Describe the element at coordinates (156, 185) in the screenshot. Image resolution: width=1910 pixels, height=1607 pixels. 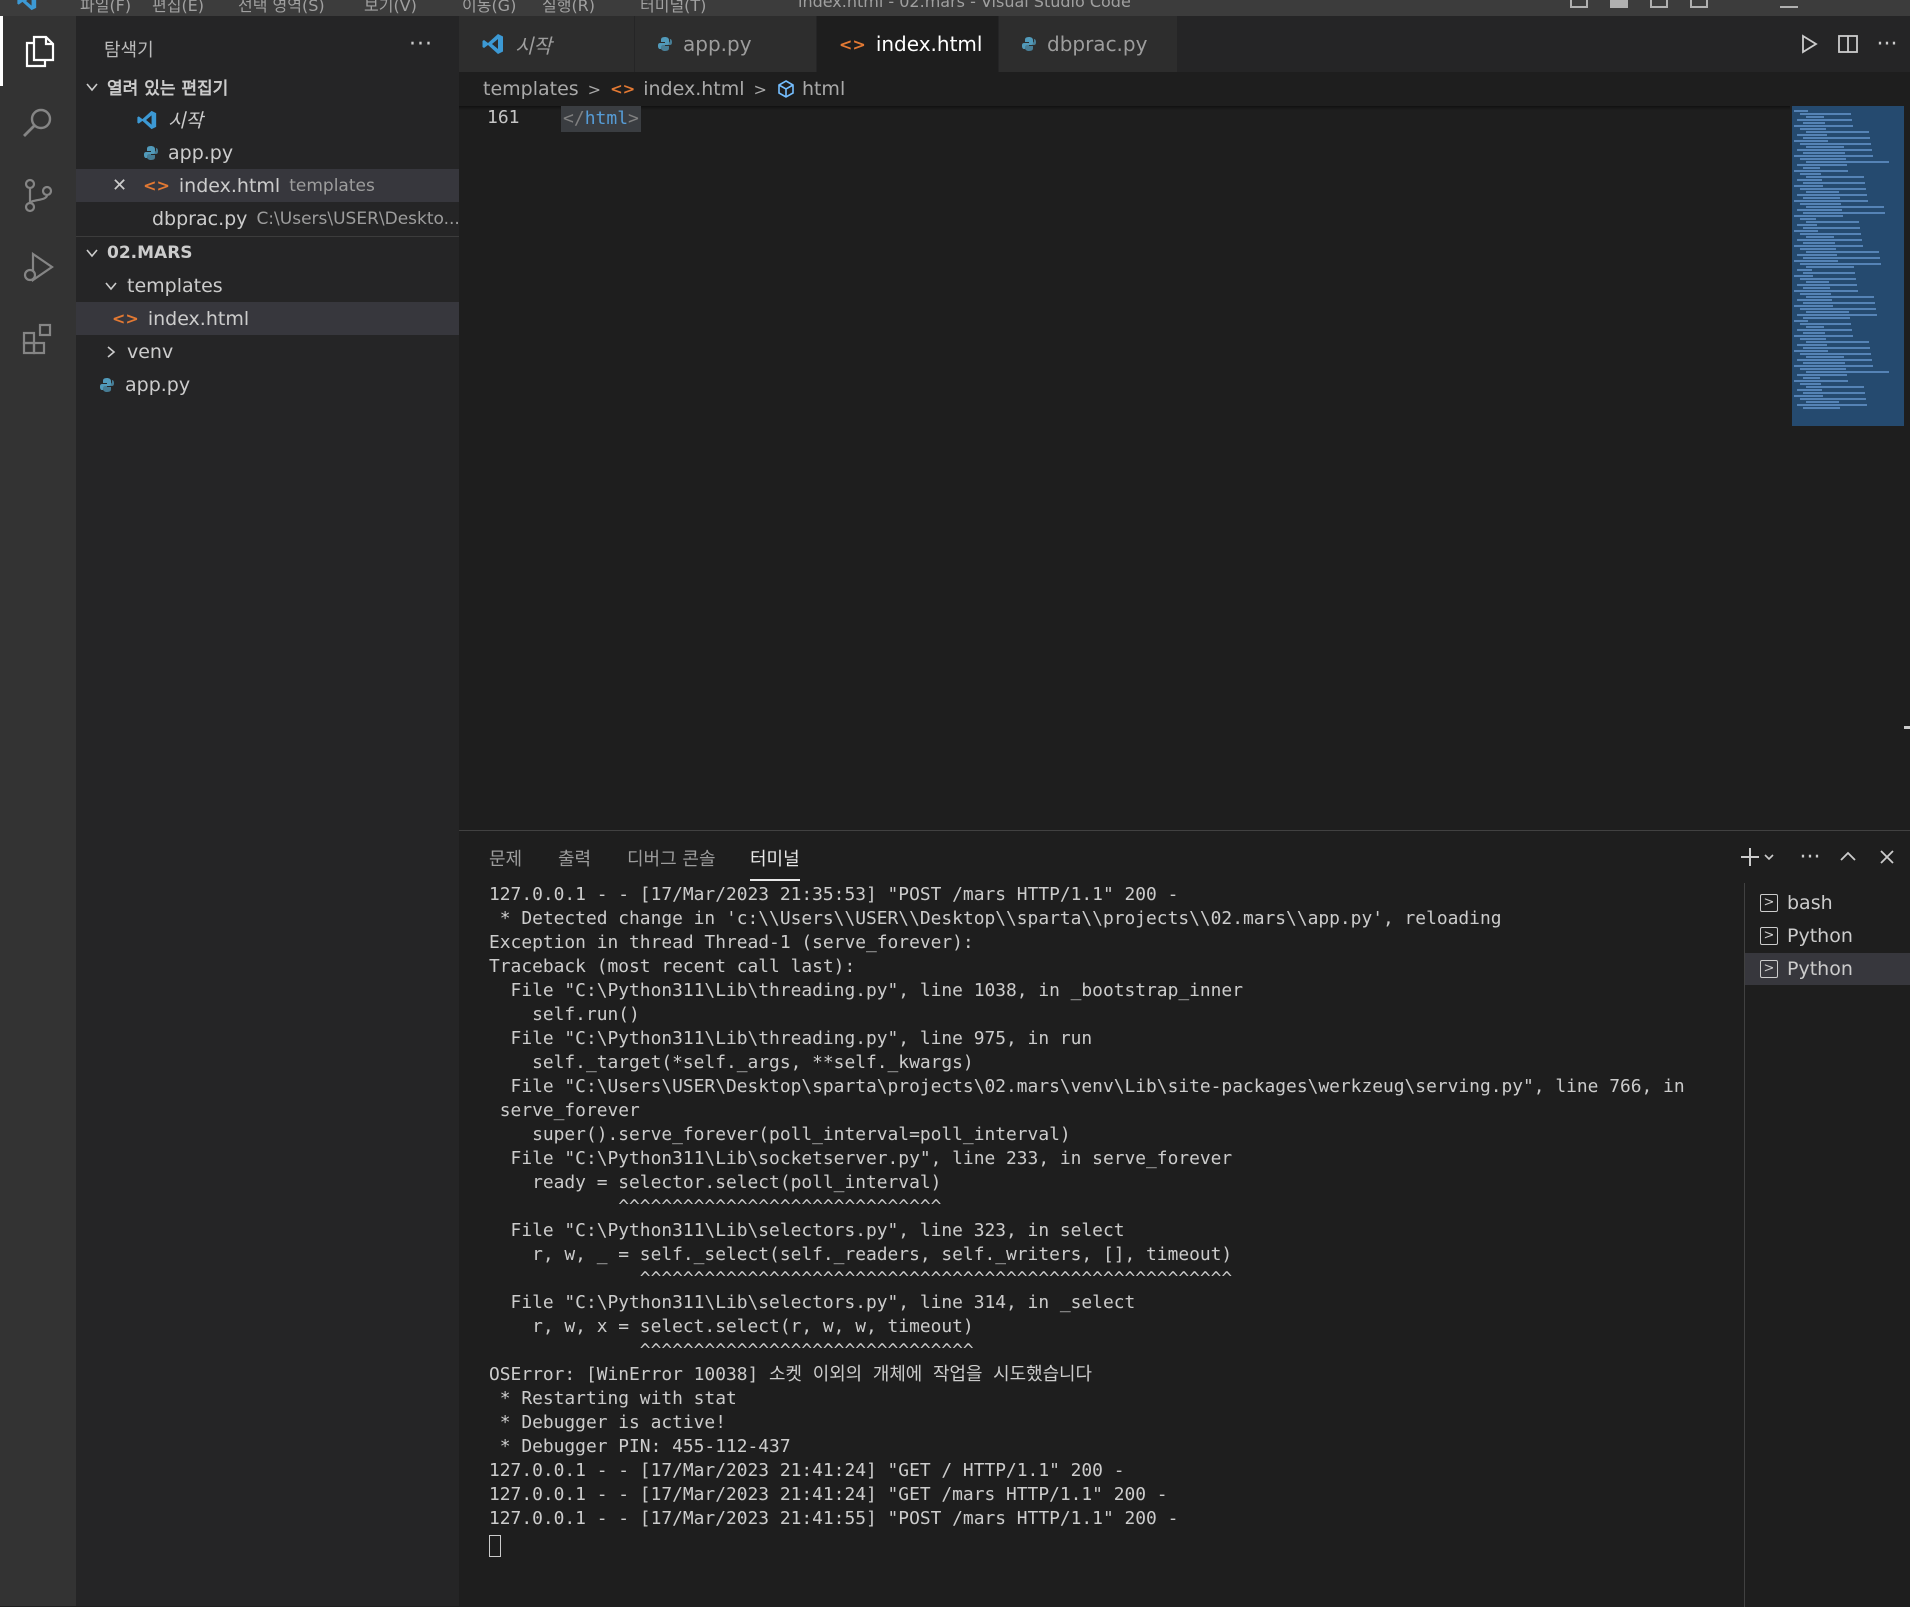
I see `html-icon: <>` at that location.